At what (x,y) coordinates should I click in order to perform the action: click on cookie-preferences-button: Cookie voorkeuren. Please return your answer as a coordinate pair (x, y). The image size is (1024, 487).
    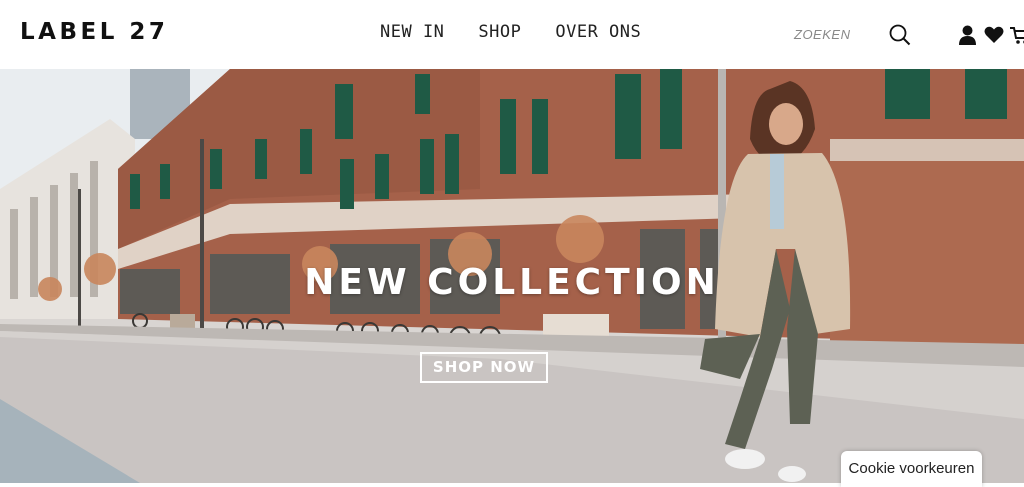
    Looking at the image, I should click on (911, 469).